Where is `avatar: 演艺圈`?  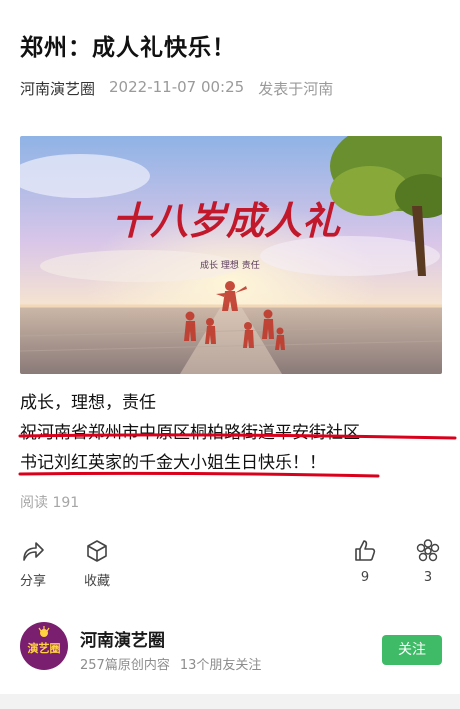 avatar: 演艺圈 is located at coordinates (44, 646).